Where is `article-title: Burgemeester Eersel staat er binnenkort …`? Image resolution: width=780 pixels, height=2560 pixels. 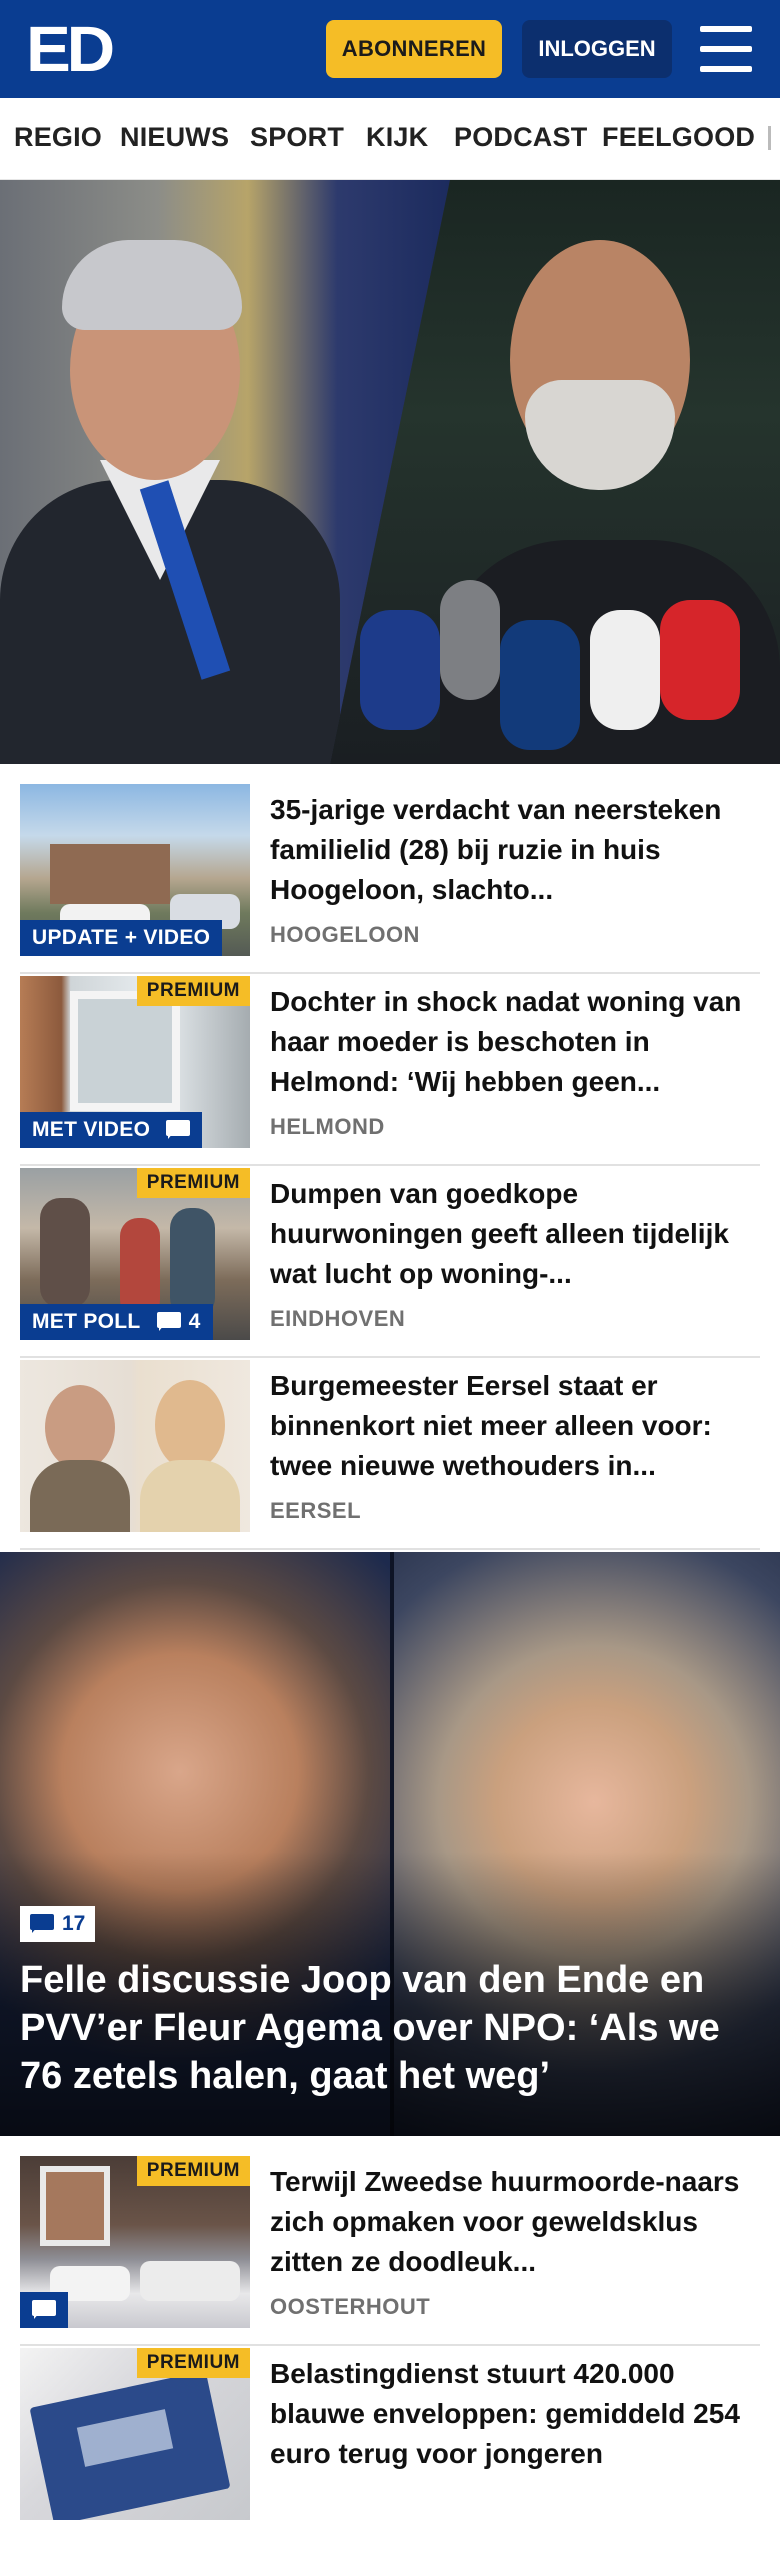 article-title: Burgemeester Eersel staat er binnenkort … is located at coordinates (510, 1426).